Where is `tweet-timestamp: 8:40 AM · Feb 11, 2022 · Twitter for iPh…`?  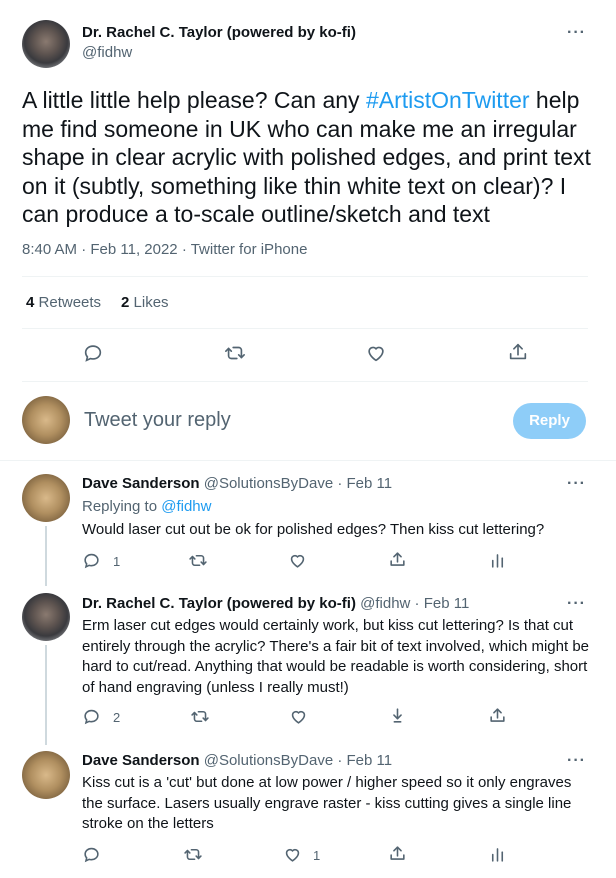 tweet-timestamp: 8:40 AM · Feb 11, 2022 · Twitter for iPh… is located at coordinates (164, 249).